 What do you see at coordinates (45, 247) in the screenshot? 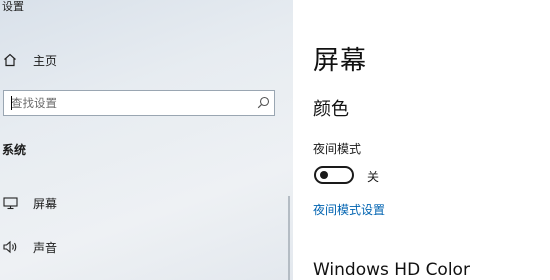
I see `sidebar-item-label: 声音` at bounding box center [45, 247].